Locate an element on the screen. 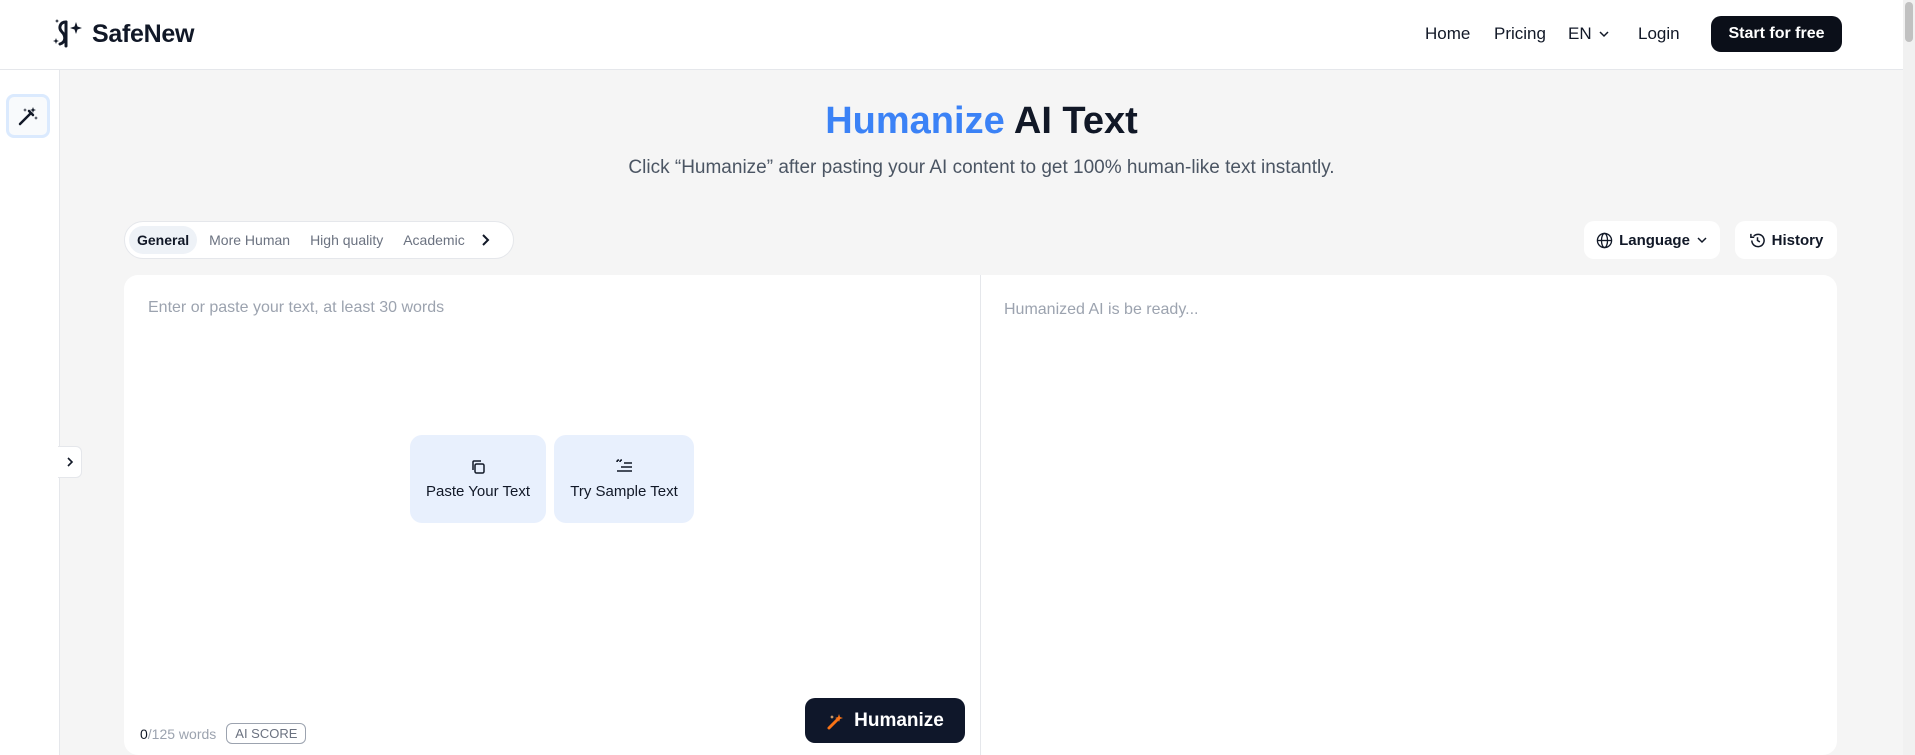  nav-home: Home is located at coordinates (1447, 34).